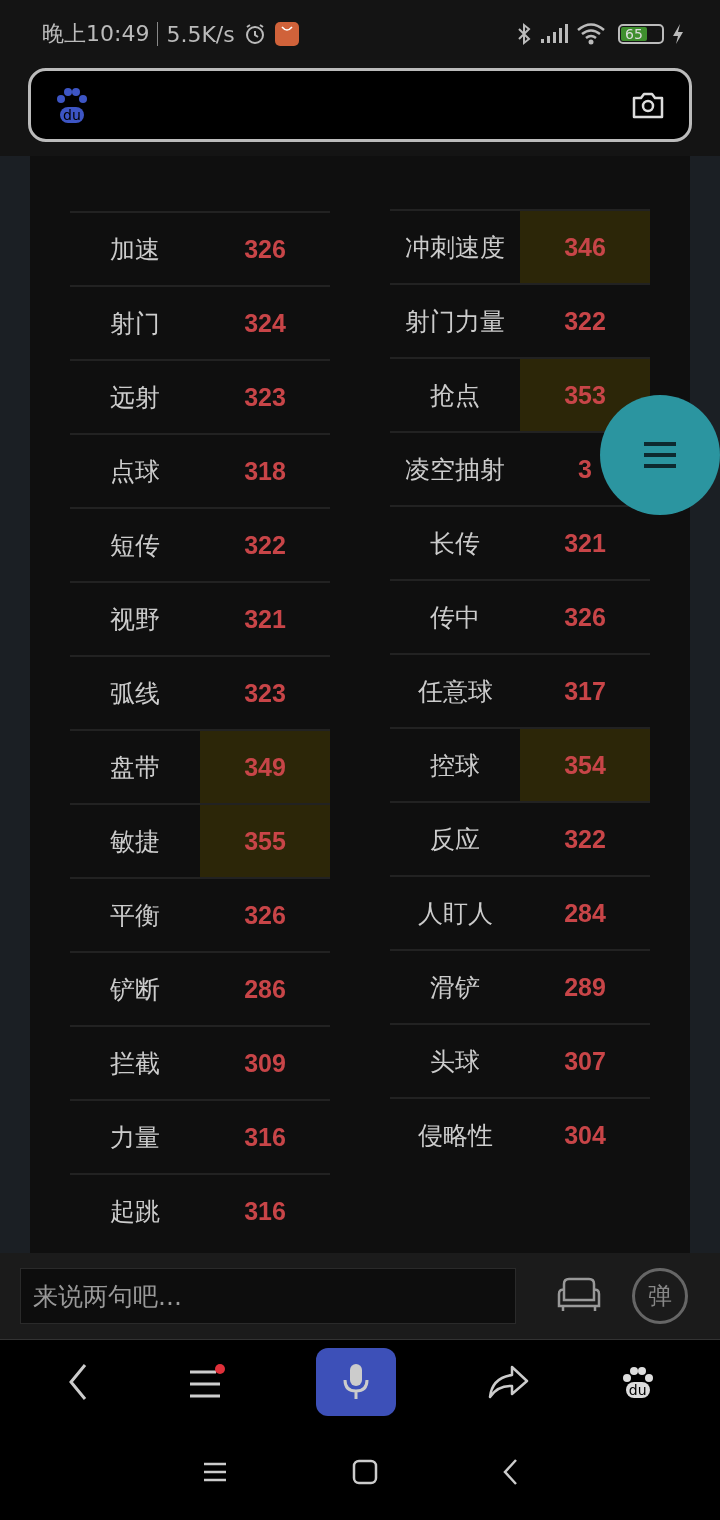  Describe the element at coordinates (455, 913) in the screenshot. I see `stat-label: 人盯人` at that location.